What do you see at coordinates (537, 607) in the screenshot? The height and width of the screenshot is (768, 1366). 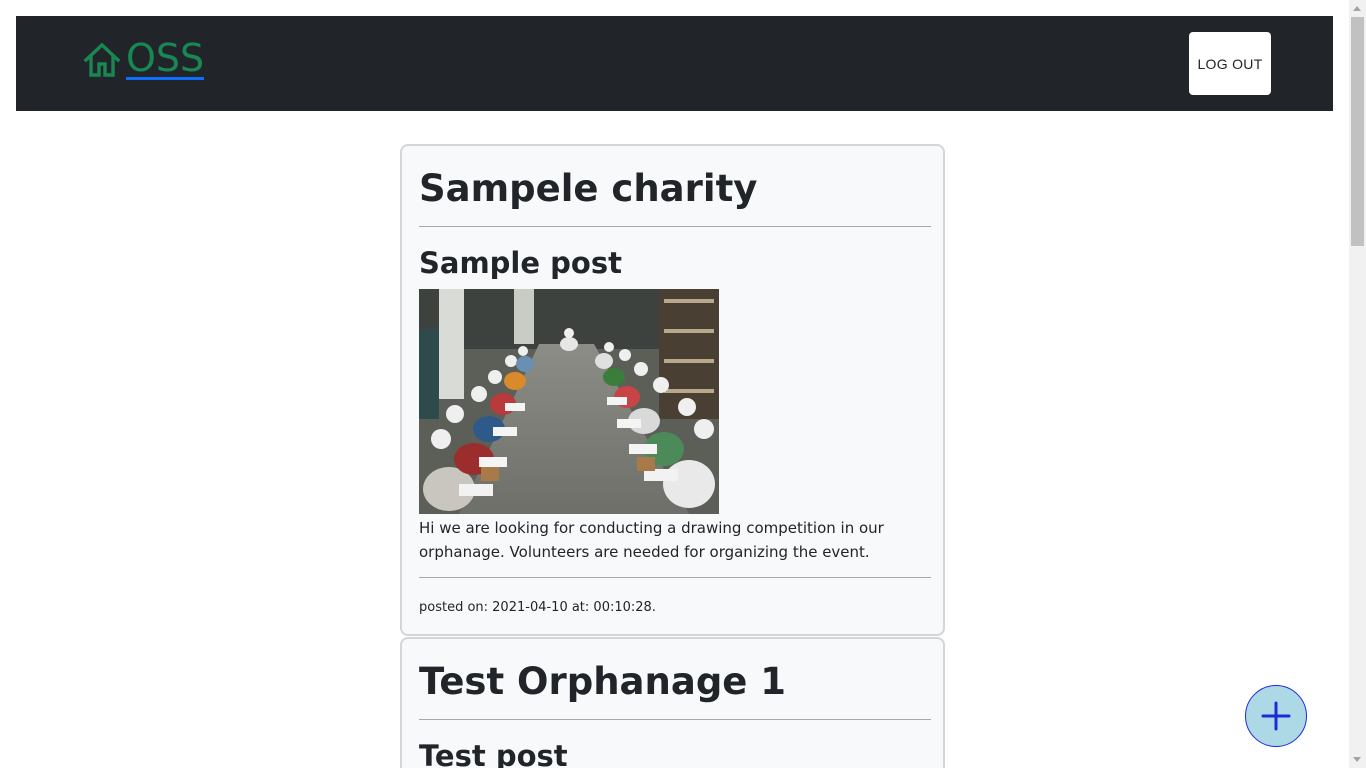 I see `post-timestamp: posted on: 2021-04-10 at: 00:10:28.` at bounding box center [537, 607].